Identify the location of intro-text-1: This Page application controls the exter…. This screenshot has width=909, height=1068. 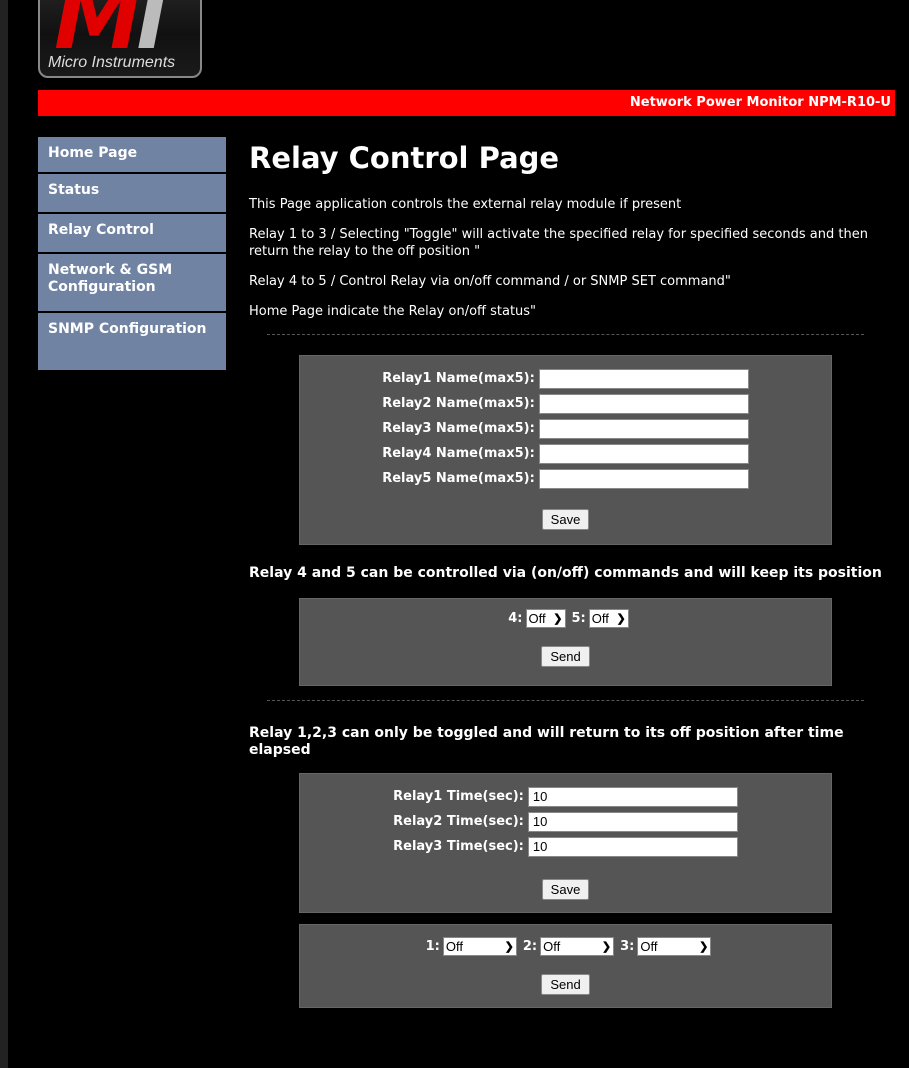
(465, 204).